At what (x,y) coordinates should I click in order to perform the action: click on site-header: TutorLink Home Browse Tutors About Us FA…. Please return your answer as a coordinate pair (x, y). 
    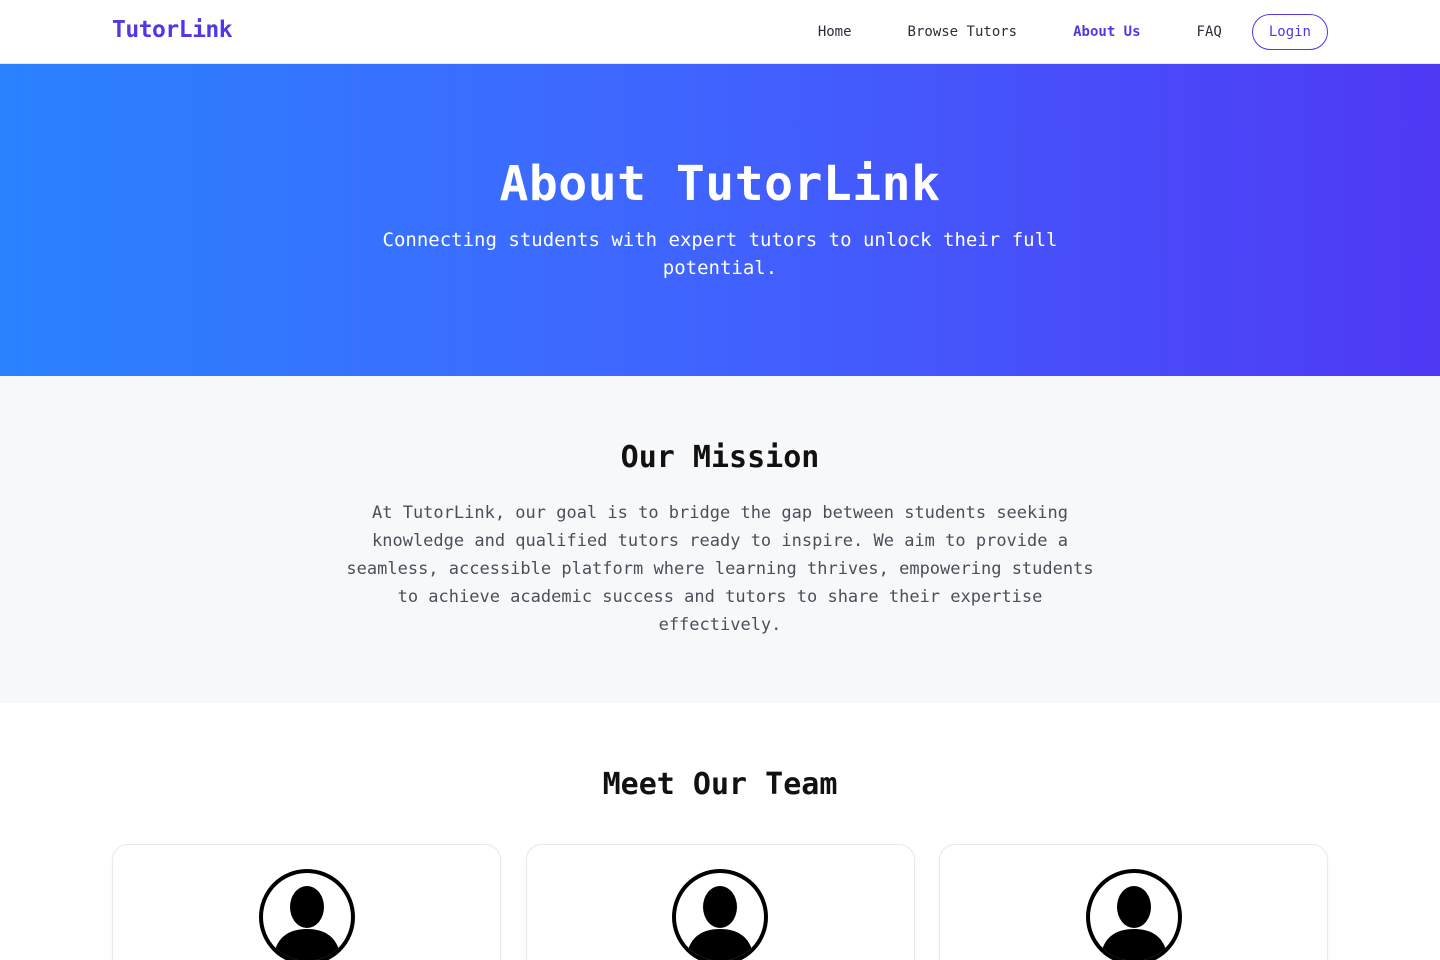
    Looking at the image, I should click on (720, 32).